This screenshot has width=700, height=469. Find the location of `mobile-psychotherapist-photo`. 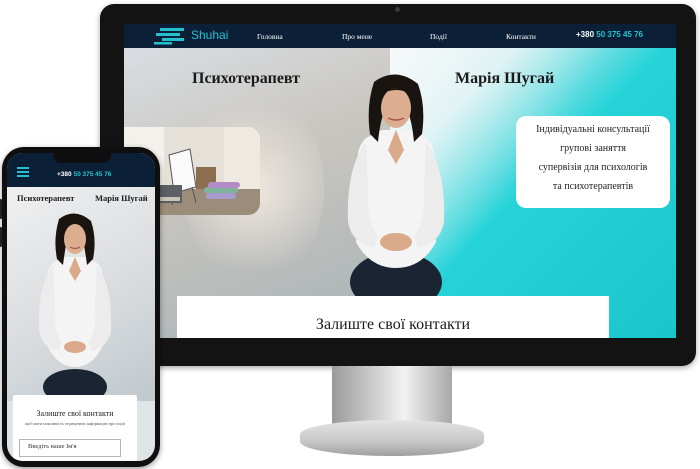

mobile-psychotherapist-photo is located at coordinates (75, 305).